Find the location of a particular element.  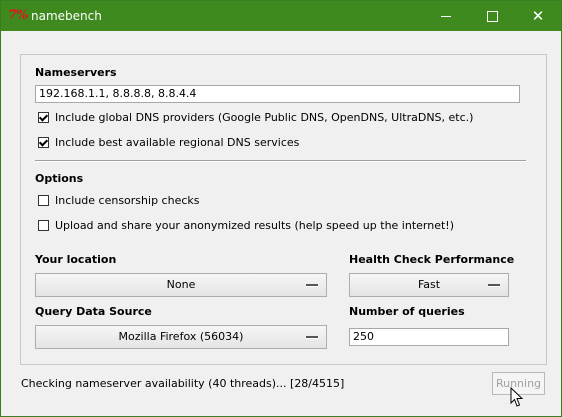

upload-results-checkbox is located at coordinates (43, 225).